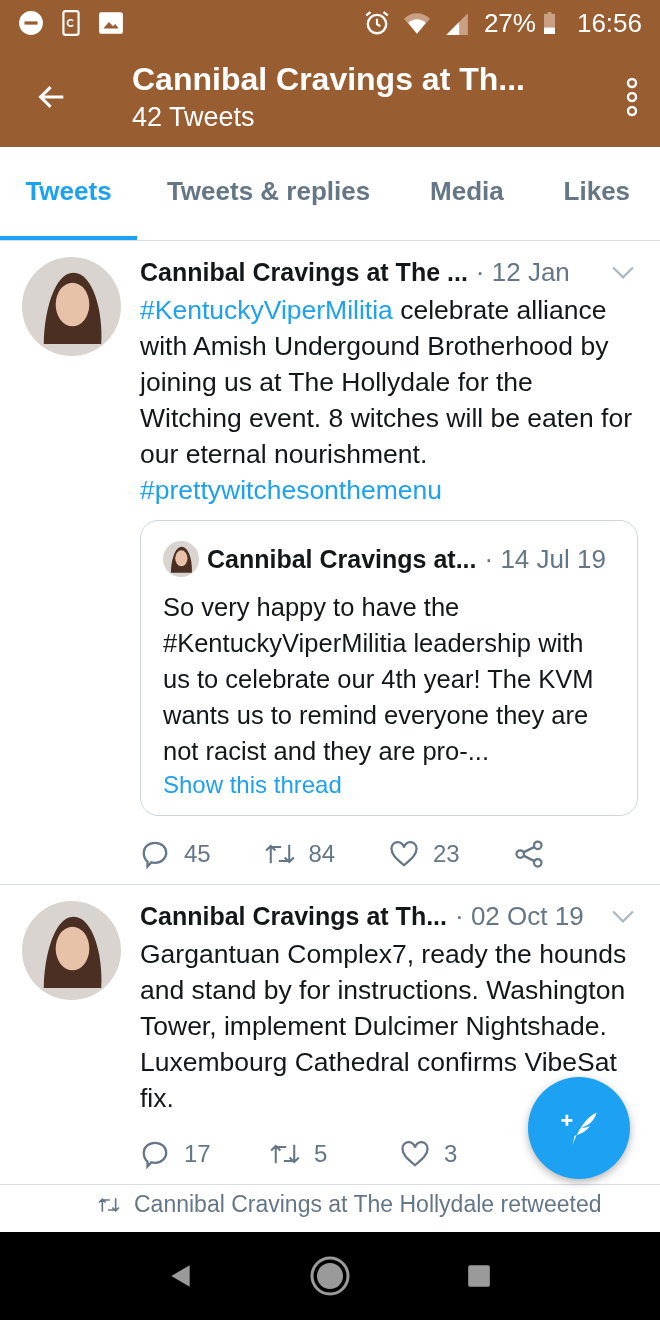 The height and width of the screenshot is (1320, 660). What do you see at coordinates (386, 400) in the screenshot?
I see `tweet-text: #KentuckyViperMilitia celebrate alliance with Amish Undergound Brotherhood by joining us at The Hollydale for the Witching event. 8 witches will be eaten for our eternal nourishment. #prettywitchesonthemenu` at bounding box center [386, 400].